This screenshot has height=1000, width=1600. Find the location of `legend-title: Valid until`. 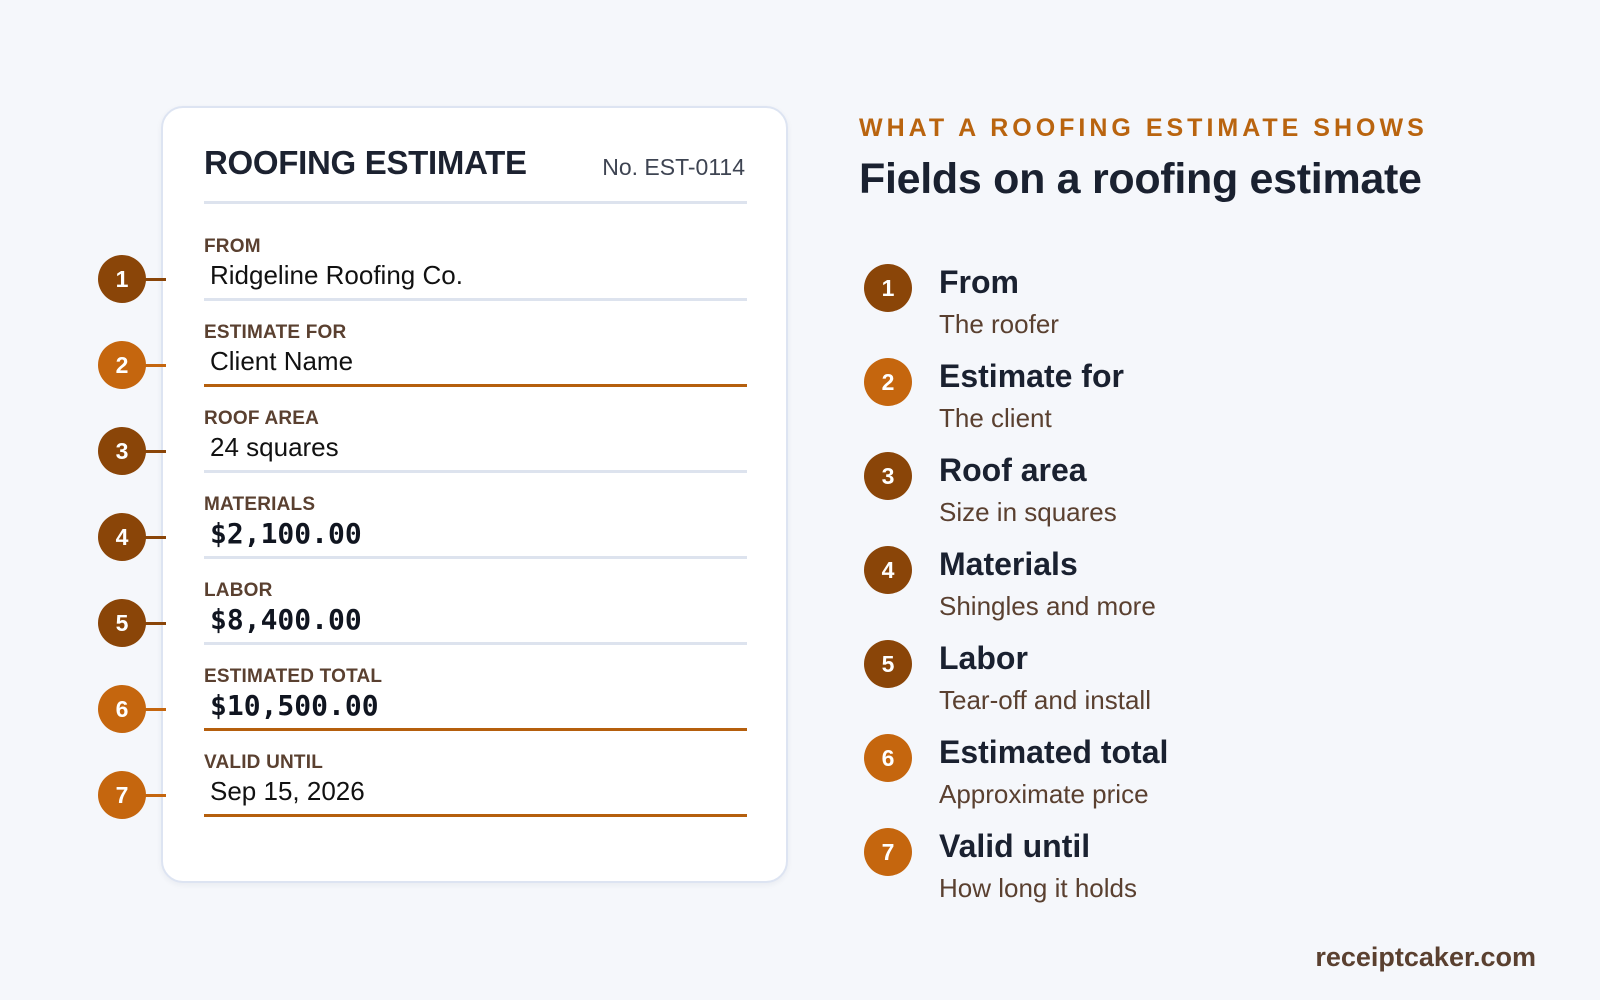

legend-title: Valid until is located at coordinates (1015, 846).